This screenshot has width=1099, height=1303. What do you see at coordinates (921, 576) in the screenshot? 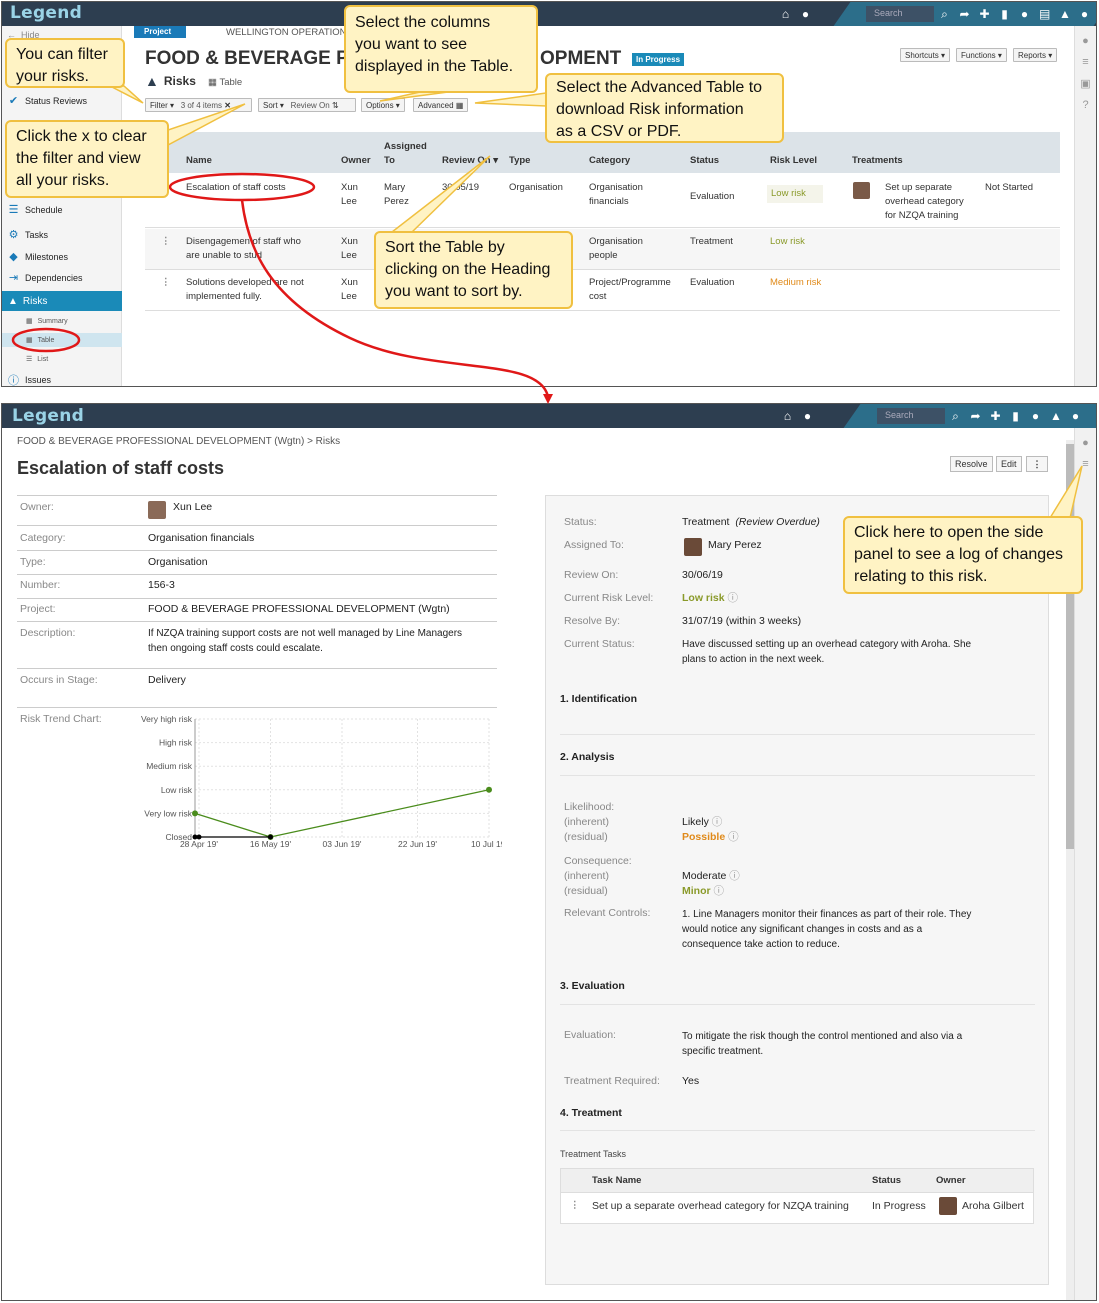
I see `callout-line: relating to this risk.` at bounding box center [921, 576].